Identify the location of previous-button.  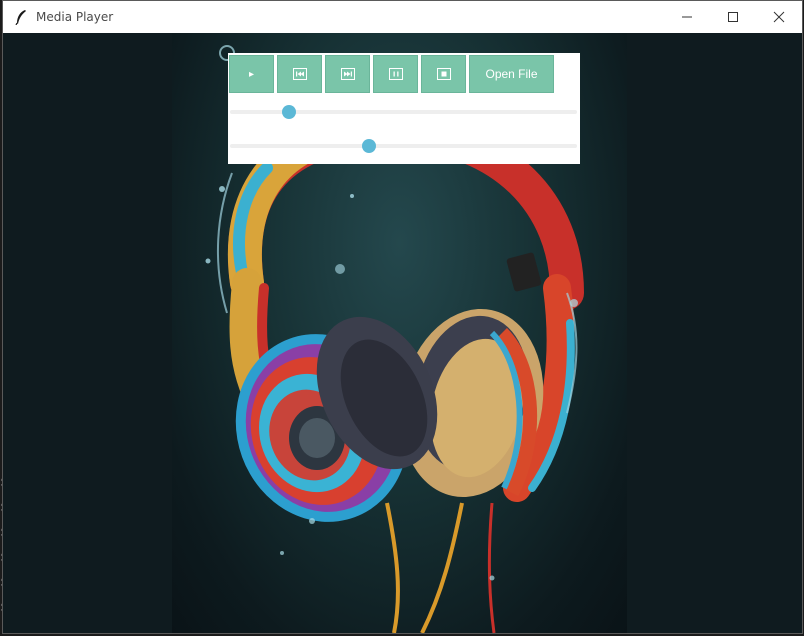
(299, 74).